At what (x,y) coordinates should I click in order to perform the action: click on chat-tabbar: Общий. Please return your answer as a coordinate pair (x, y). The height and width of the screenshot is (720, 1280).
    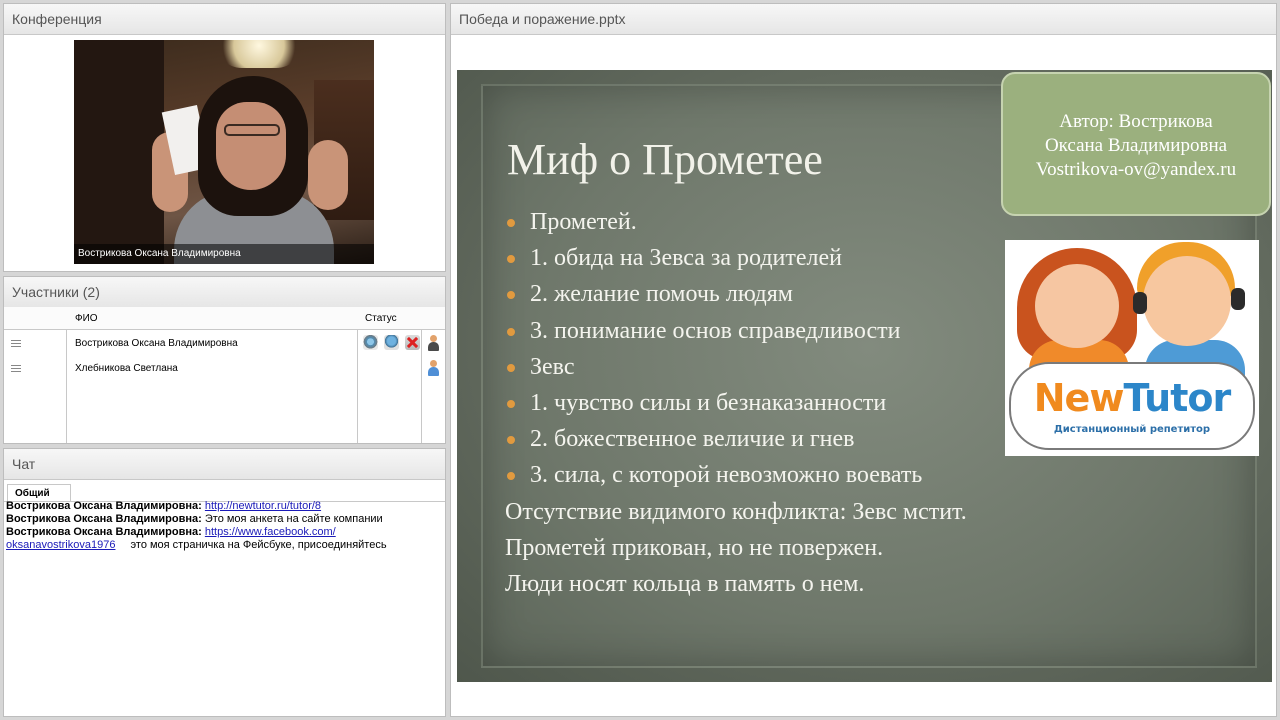
    Looking at the image, I should click on (224, 490).